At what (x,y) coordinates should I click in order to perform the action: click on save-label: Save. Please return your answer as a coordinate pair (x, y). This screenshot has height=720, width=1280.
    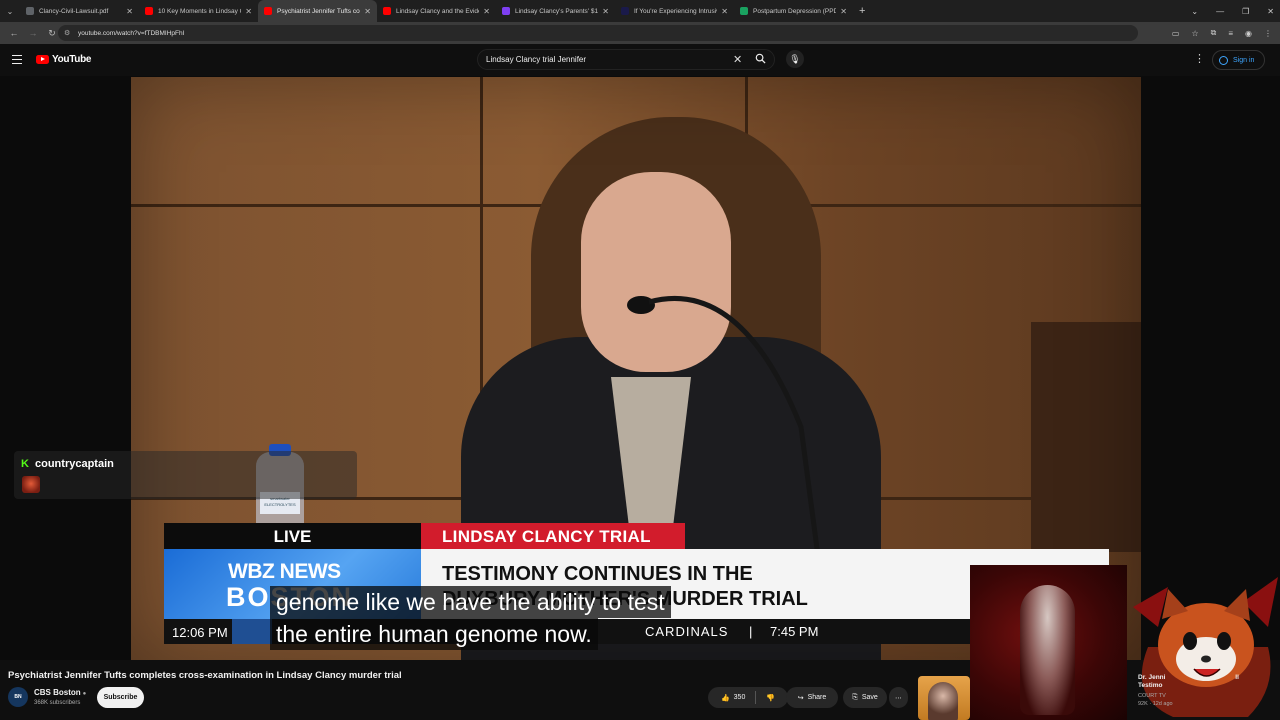
    Looking at the image, I should click on (869, 697).